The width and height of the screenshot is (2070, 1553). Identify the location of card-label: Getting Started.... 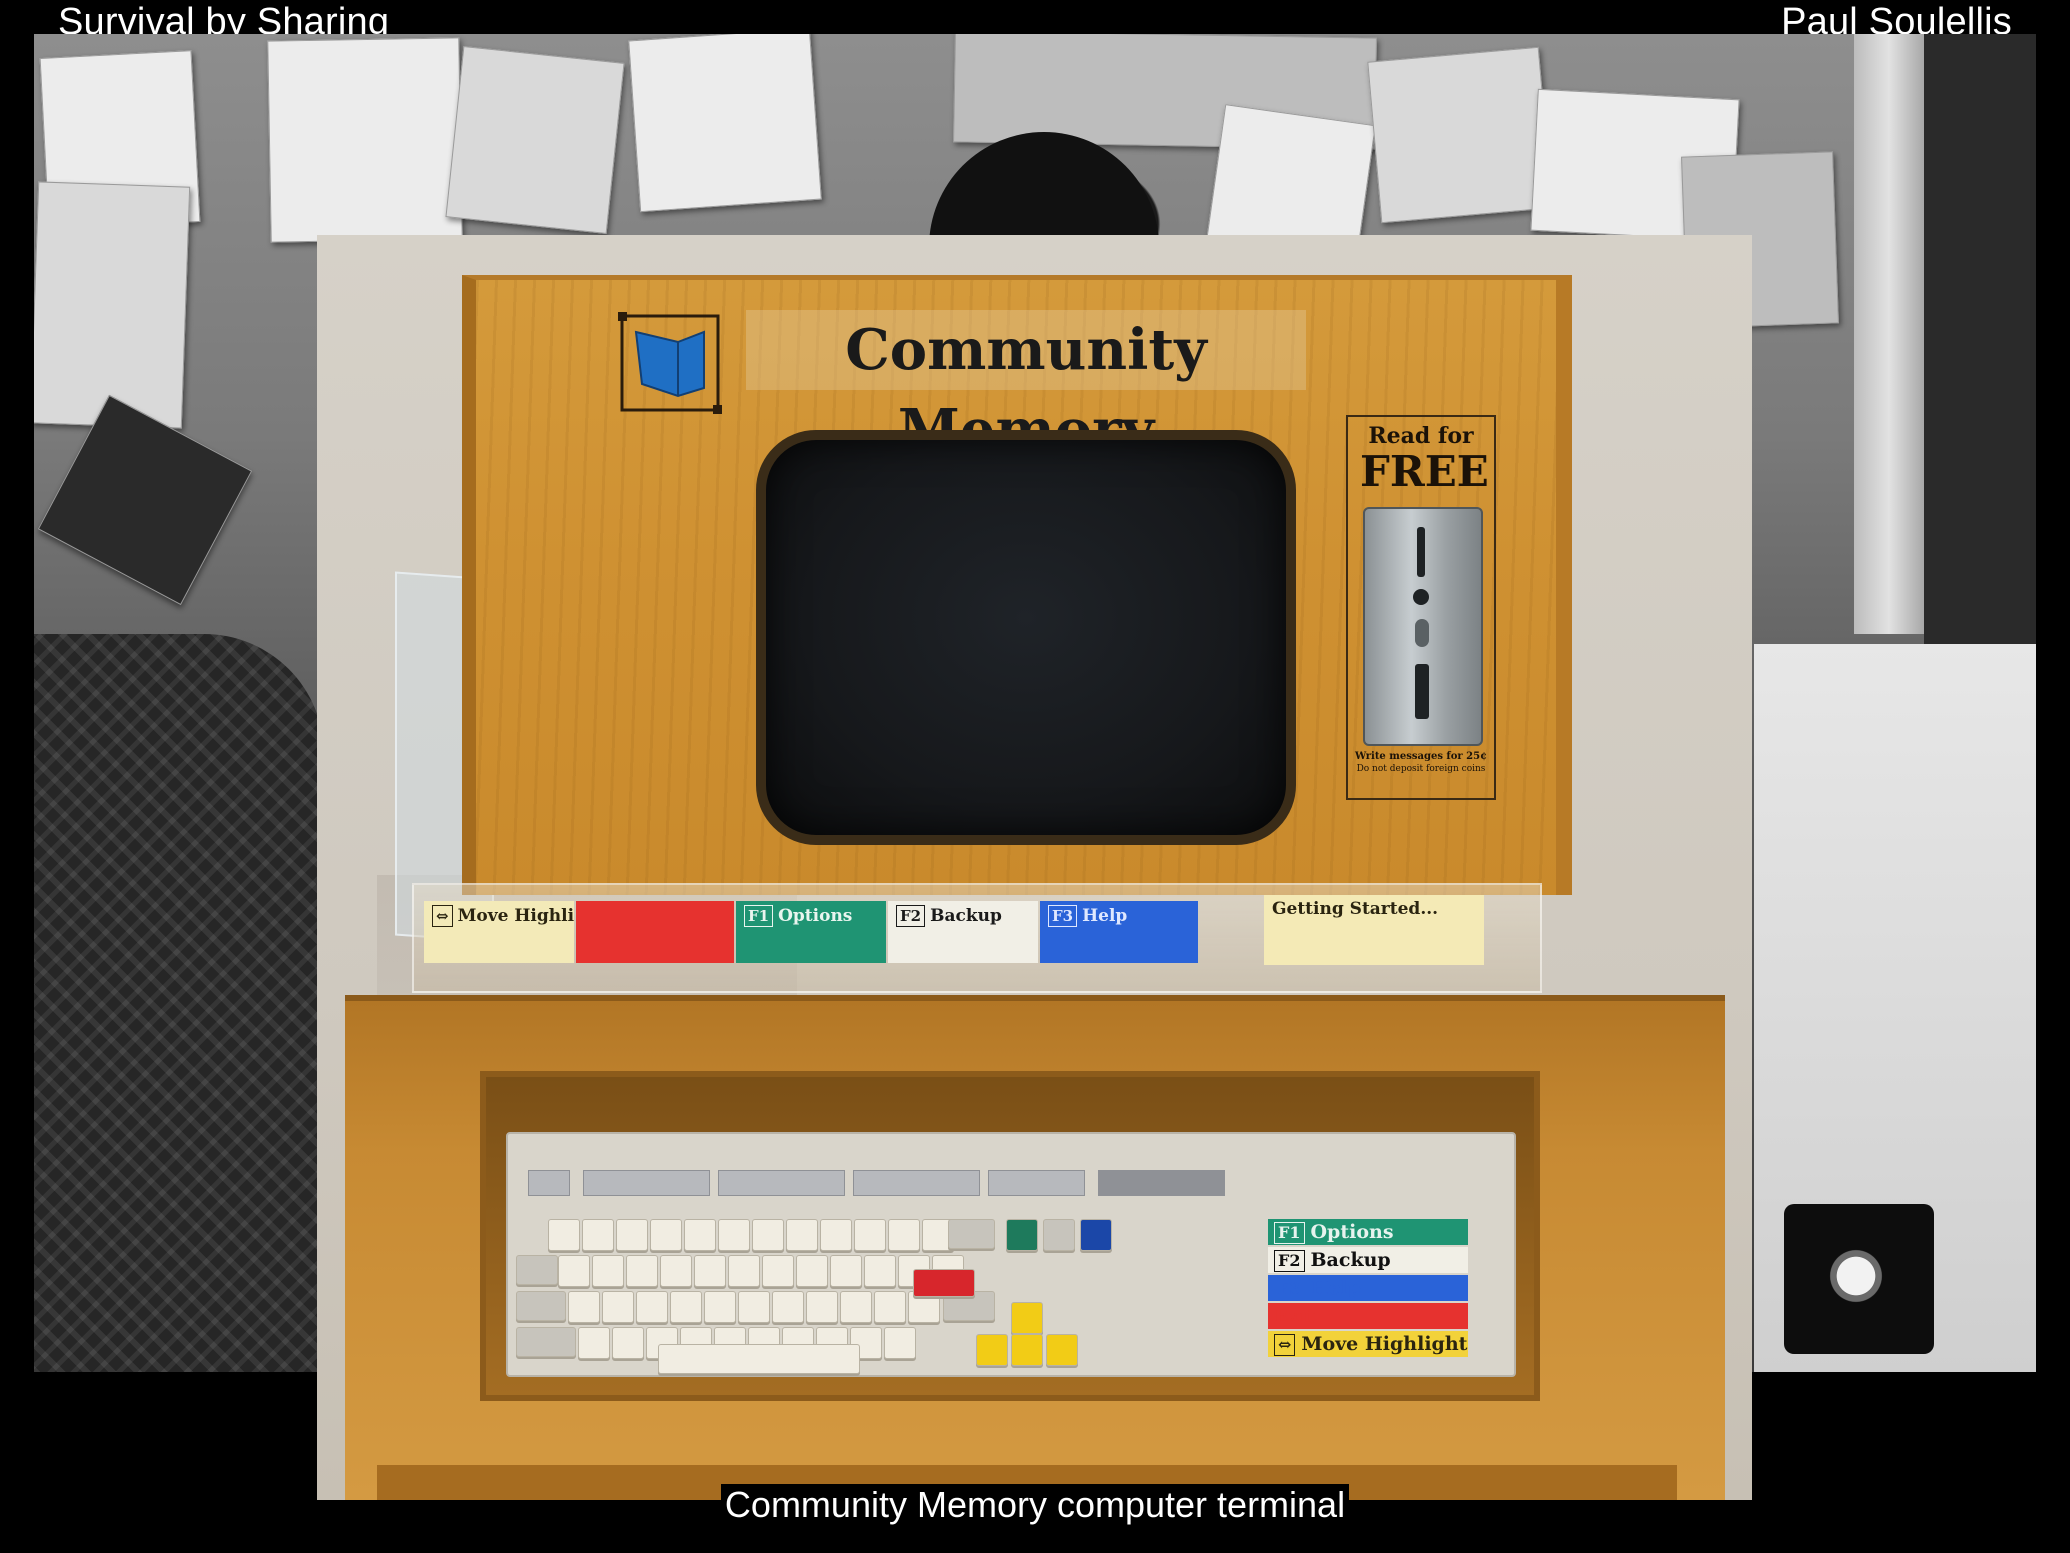
(1355, 909).